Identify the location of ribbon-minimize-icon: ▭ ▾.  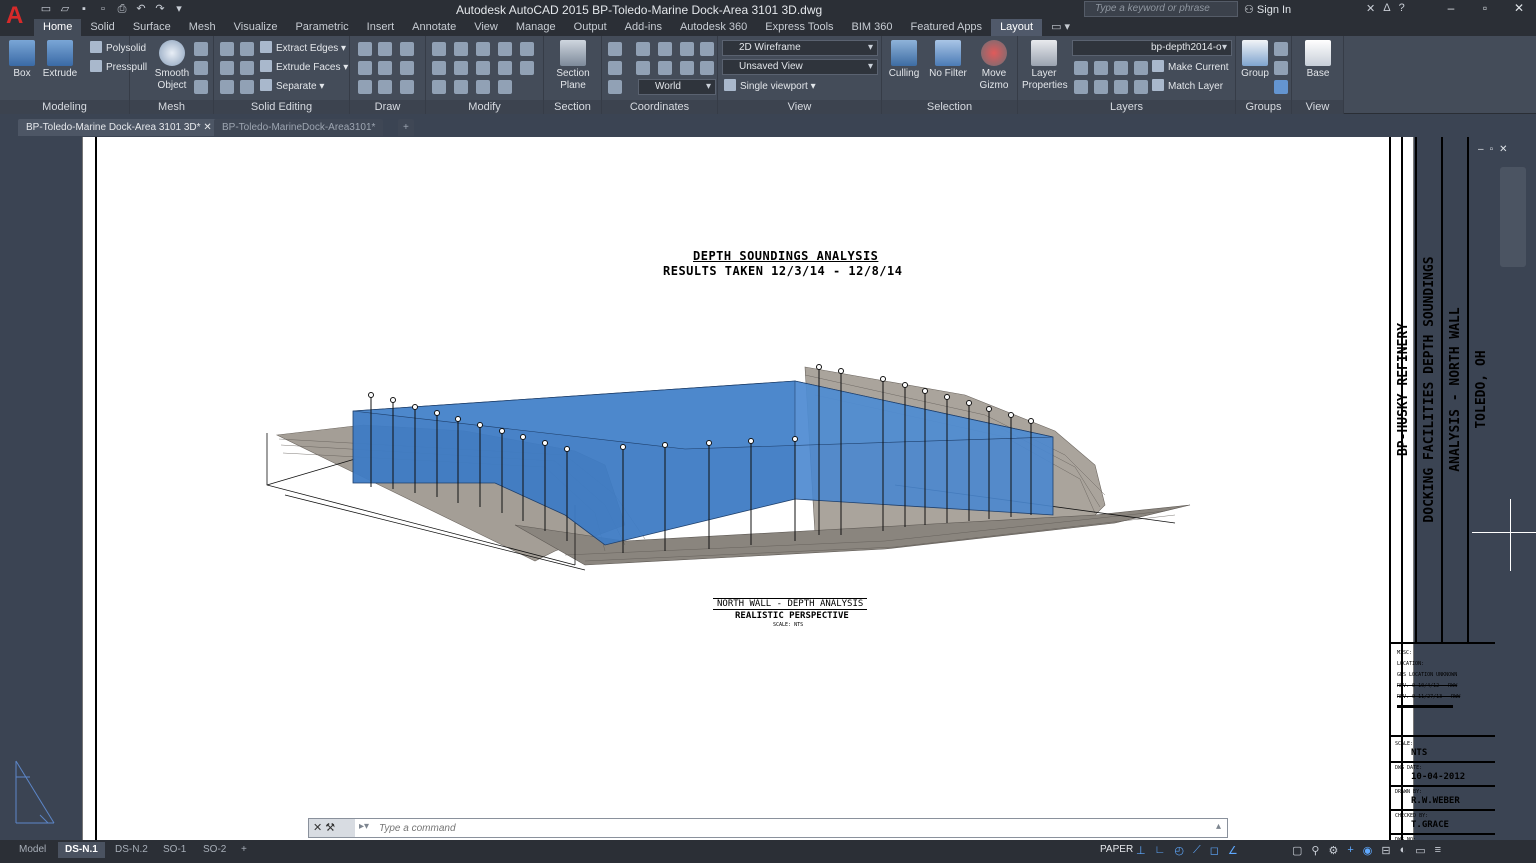
(1060, 27).